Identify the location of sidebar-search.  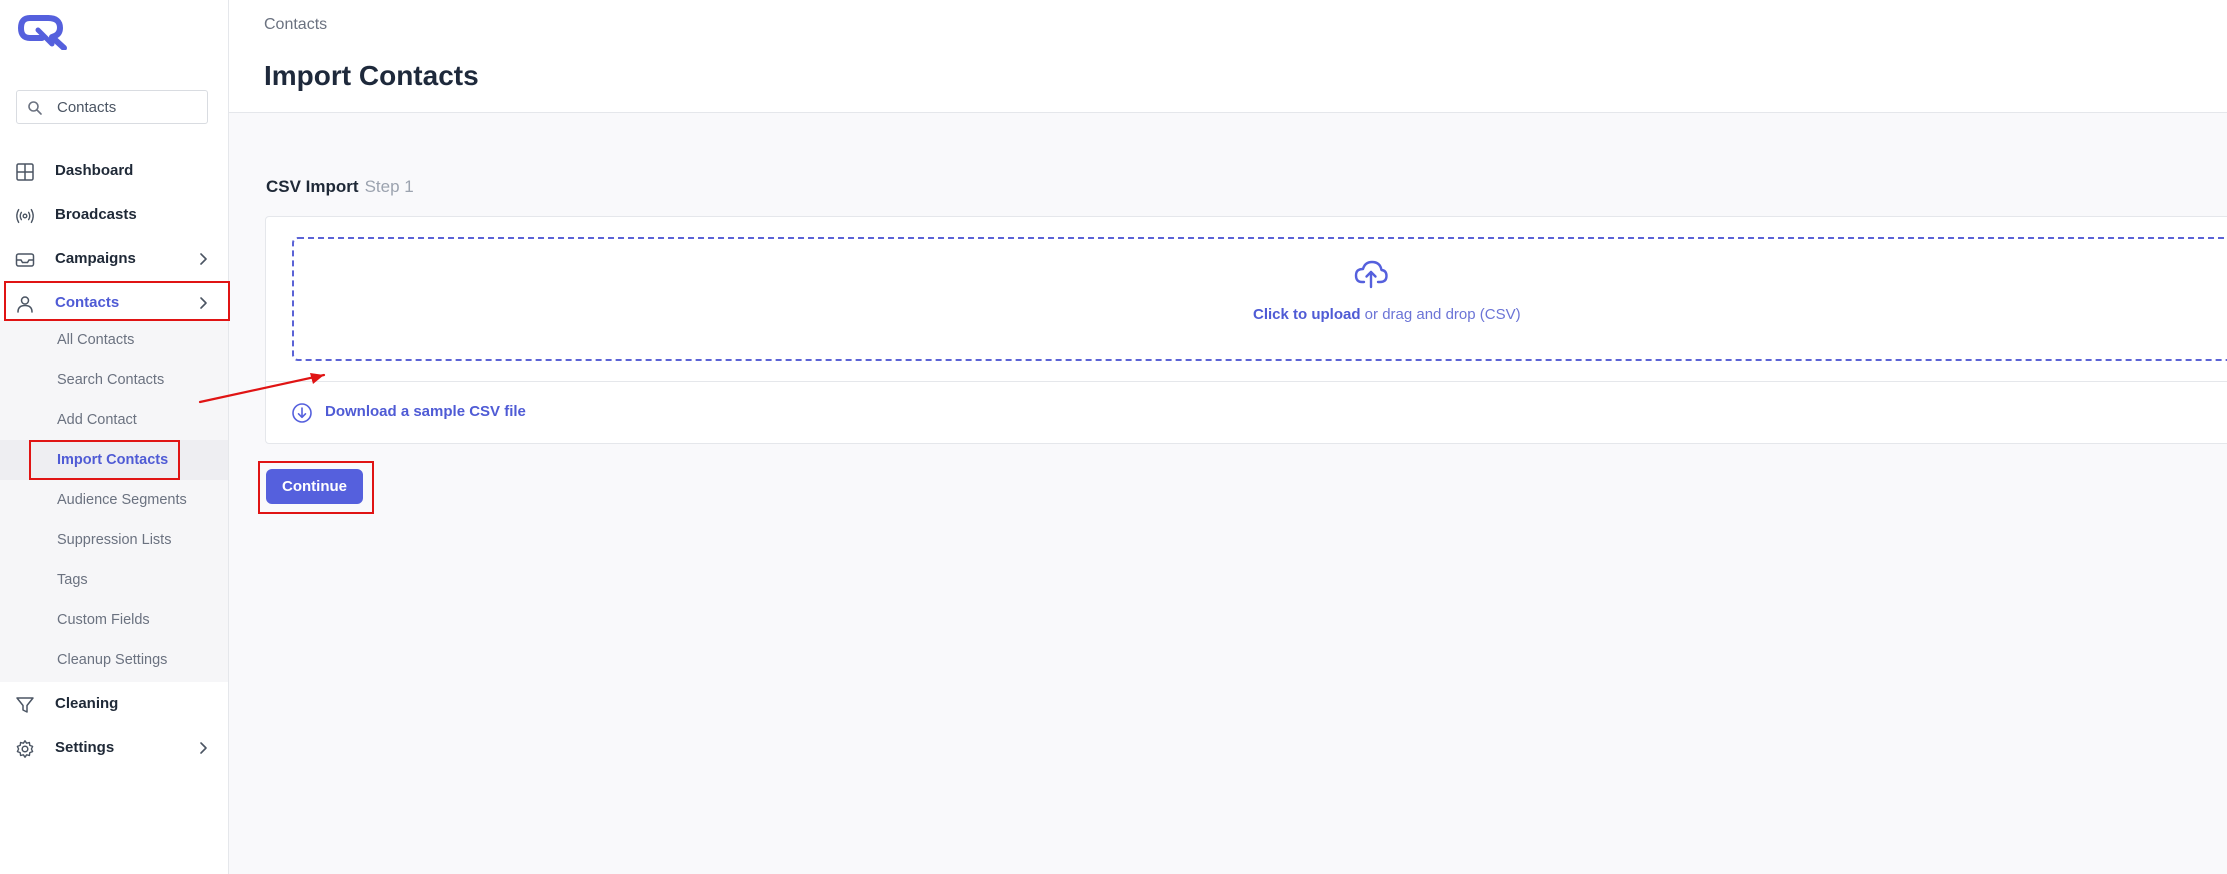
(112, 107).